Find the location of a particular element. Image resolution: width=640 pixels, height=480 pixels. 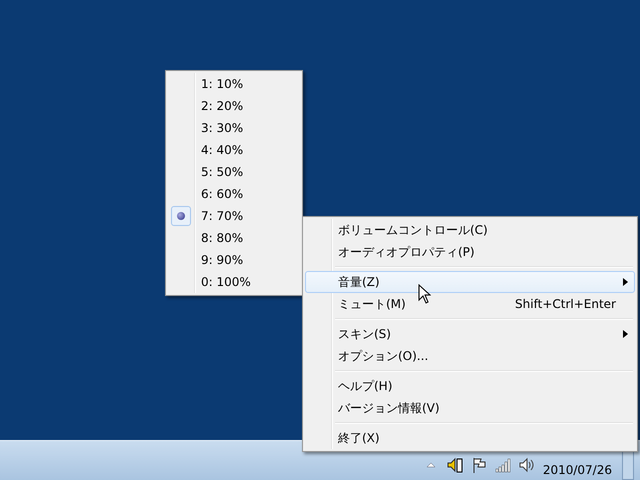

menu-item: 6: 60% is located at coordinates (234, 194).